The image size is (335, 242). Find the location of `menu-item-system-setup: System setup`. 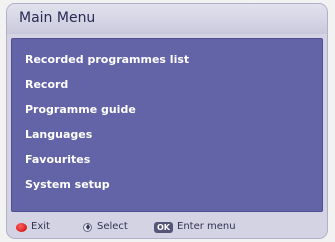

menu-item-system-setup: System setup is located at coordinates (67, 185).